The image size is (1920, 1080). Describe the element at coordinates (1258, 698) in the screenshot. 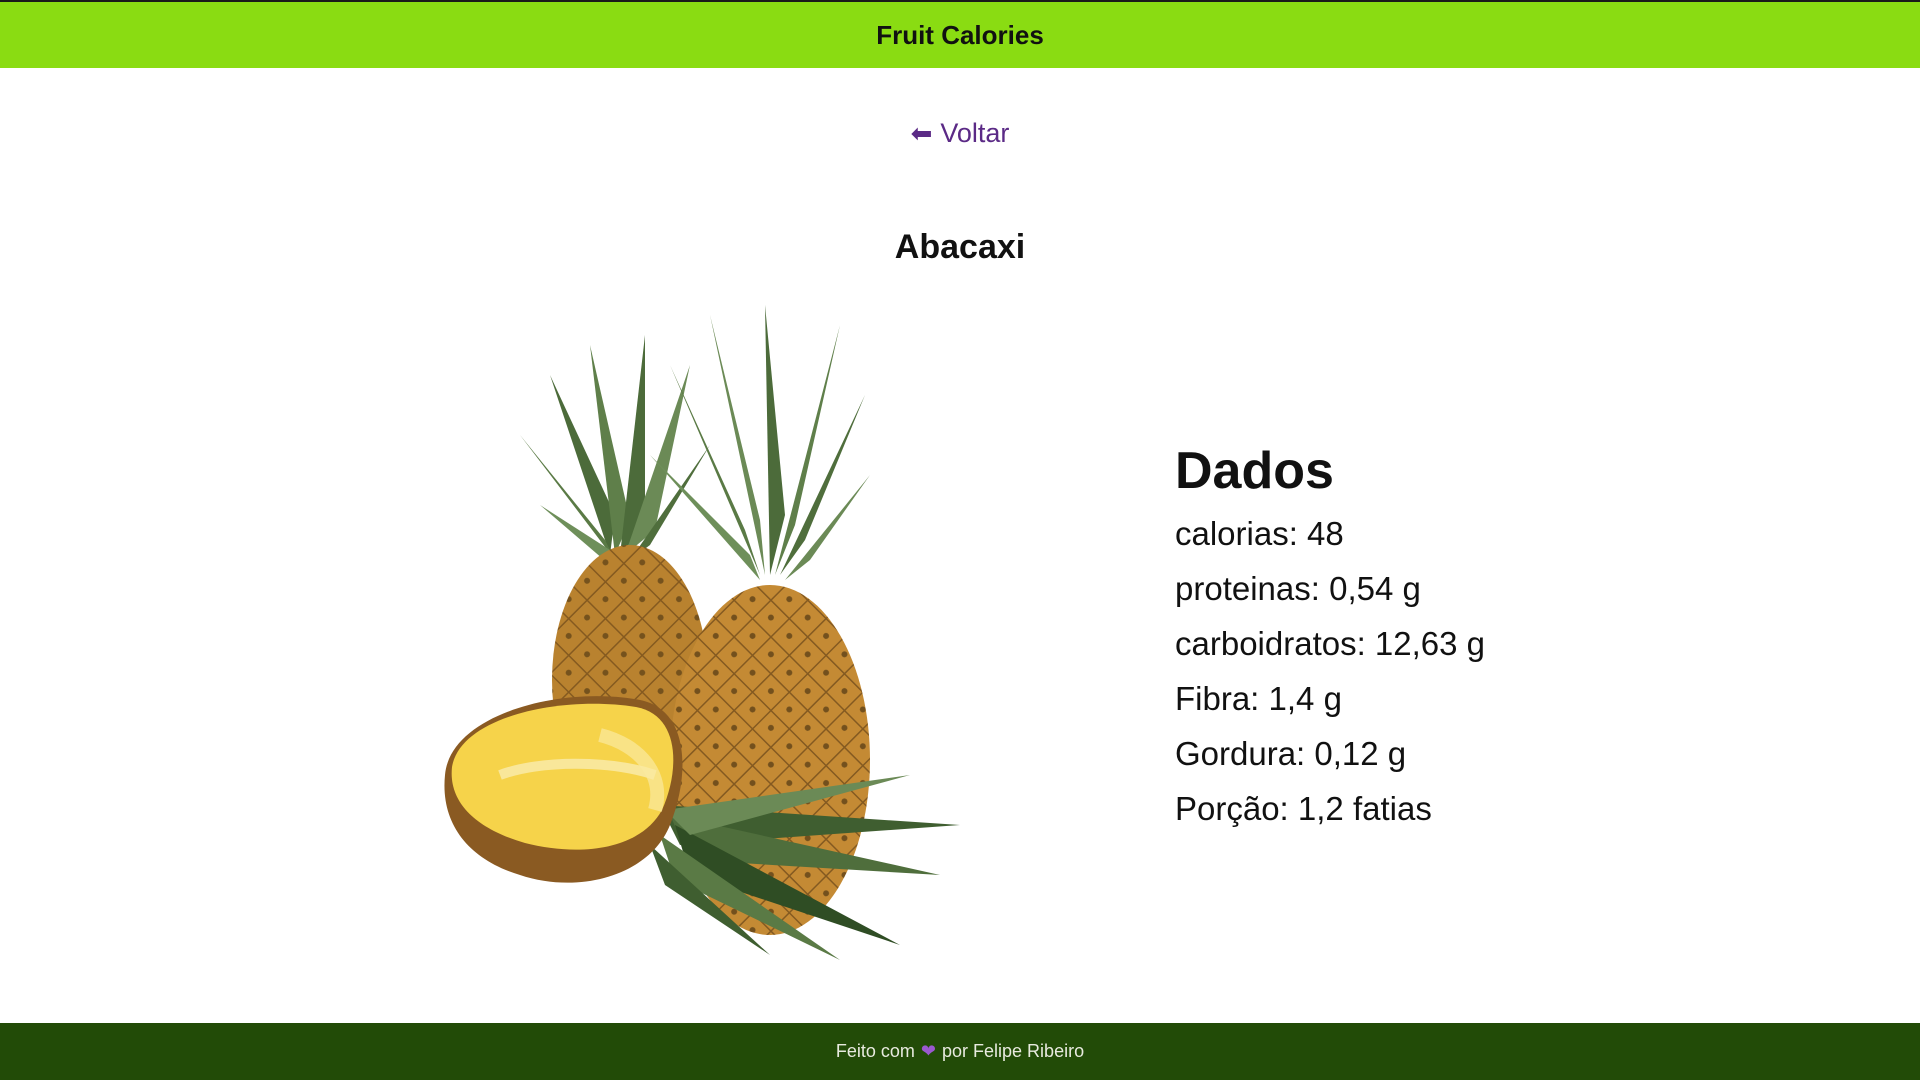

I see `nutrition-row-fiber: Fibra: 1,4 g` at that location.